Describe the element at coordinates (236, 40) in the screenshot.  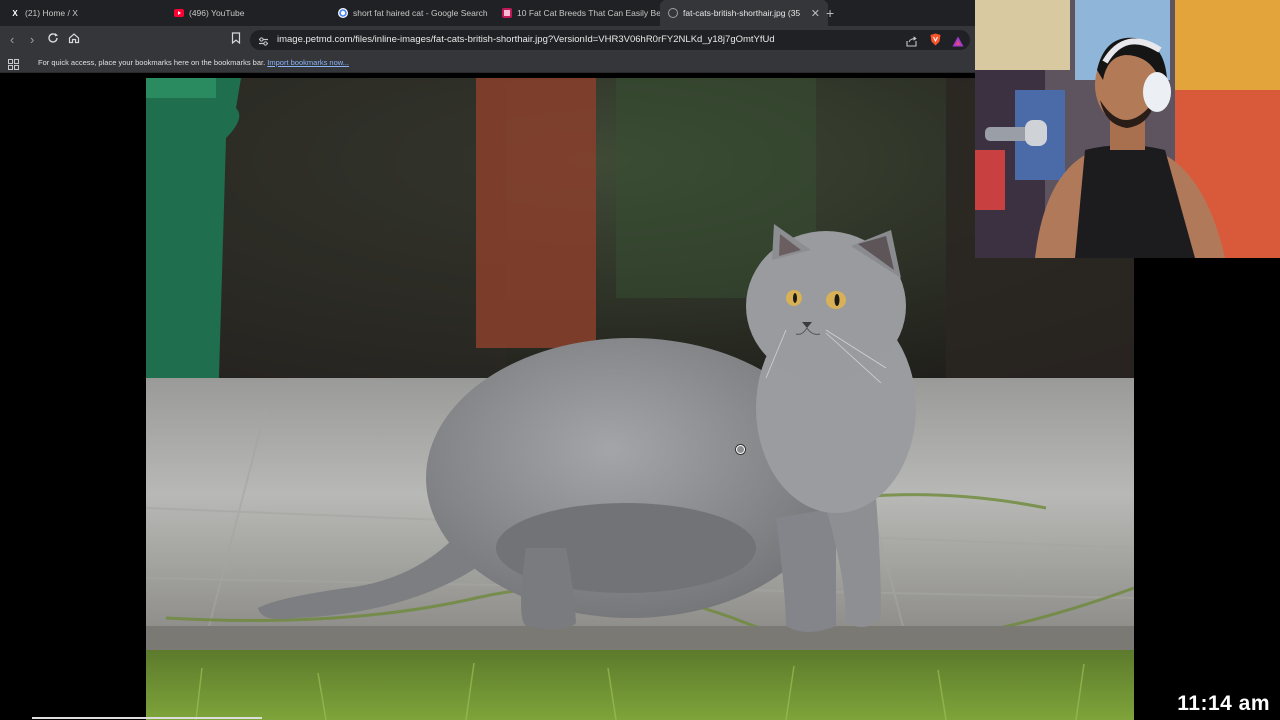
I see `bookmark-icon` at that location.